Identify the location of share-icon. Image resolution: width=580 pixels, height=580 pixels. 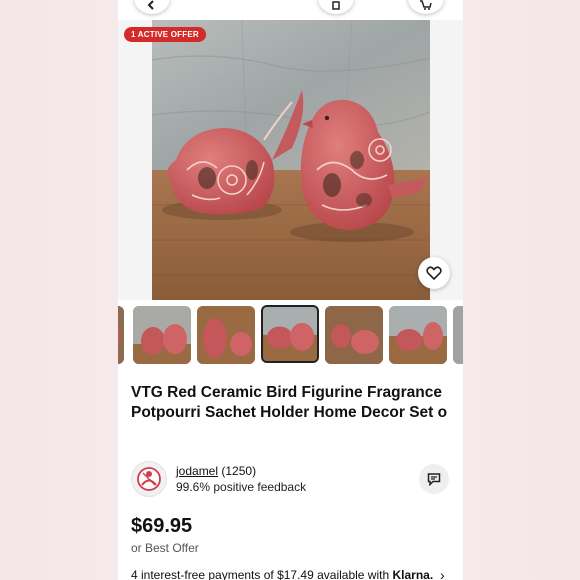
(336, 5).